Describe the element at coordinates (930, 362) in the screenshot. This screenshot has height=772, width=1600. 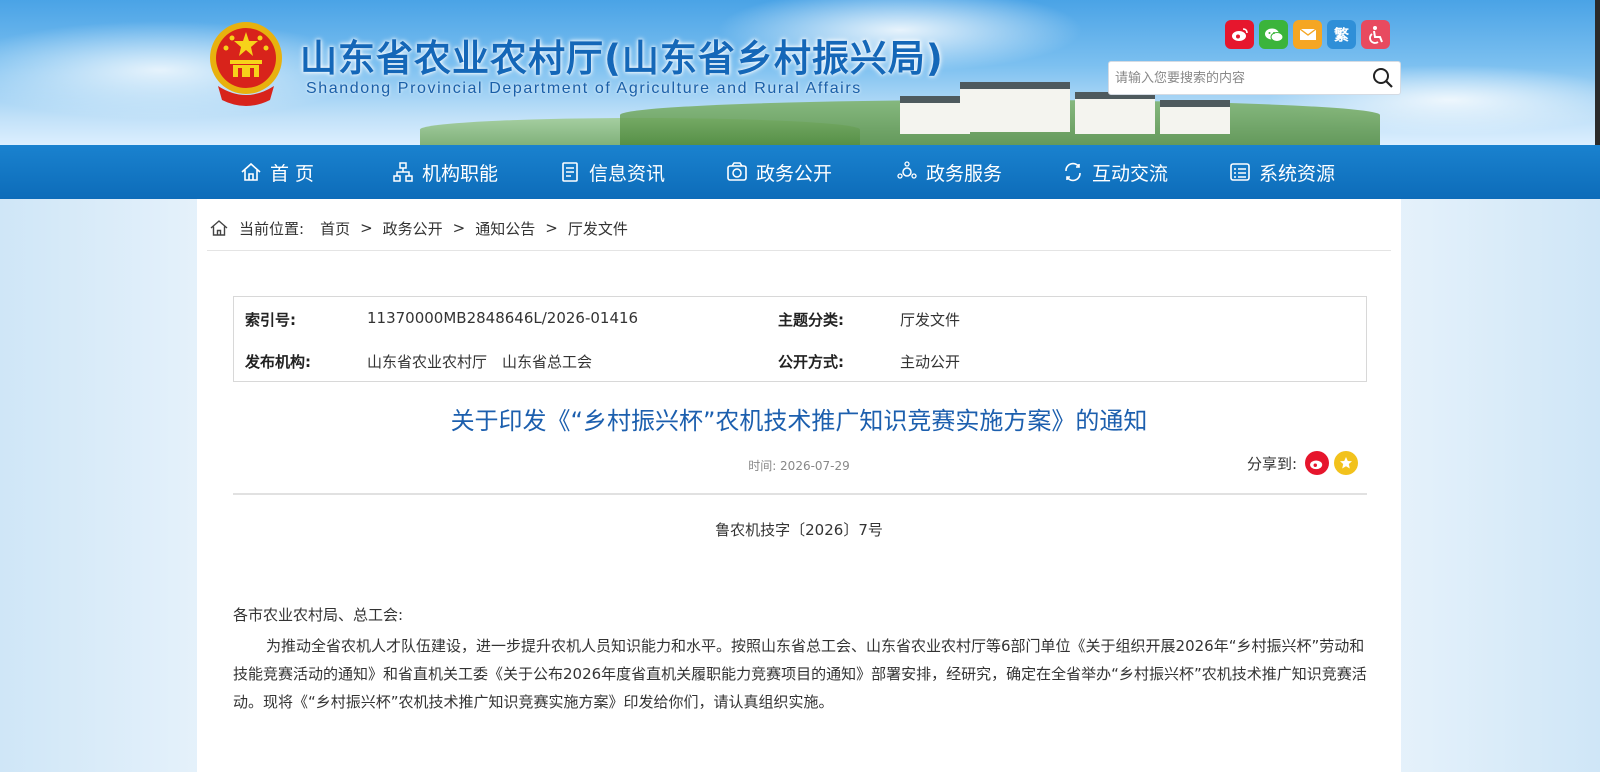
I see `disclosure-value: 主动公开` at that location.